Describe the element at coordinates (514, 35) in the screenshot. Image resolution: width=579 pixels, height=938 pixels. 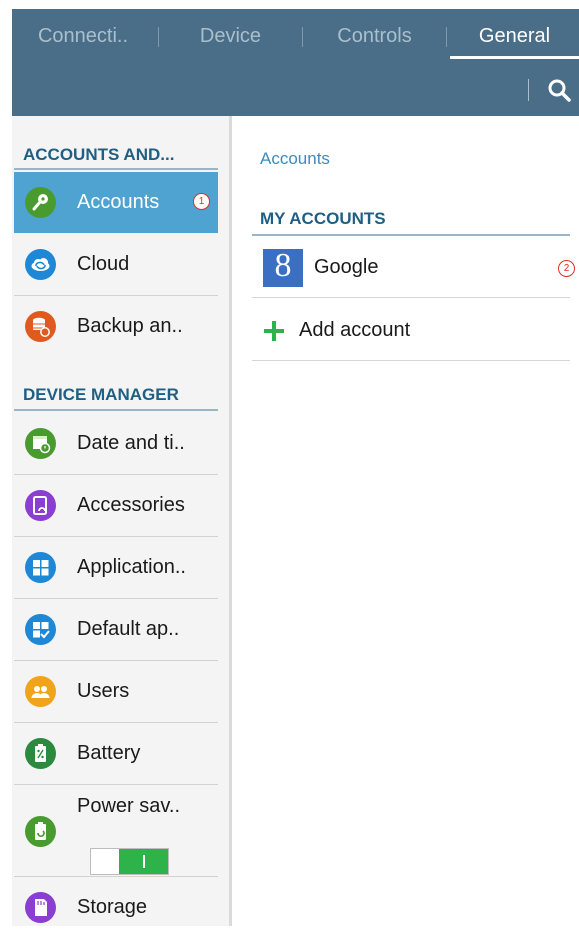
I see `tab-general: General` at that location.